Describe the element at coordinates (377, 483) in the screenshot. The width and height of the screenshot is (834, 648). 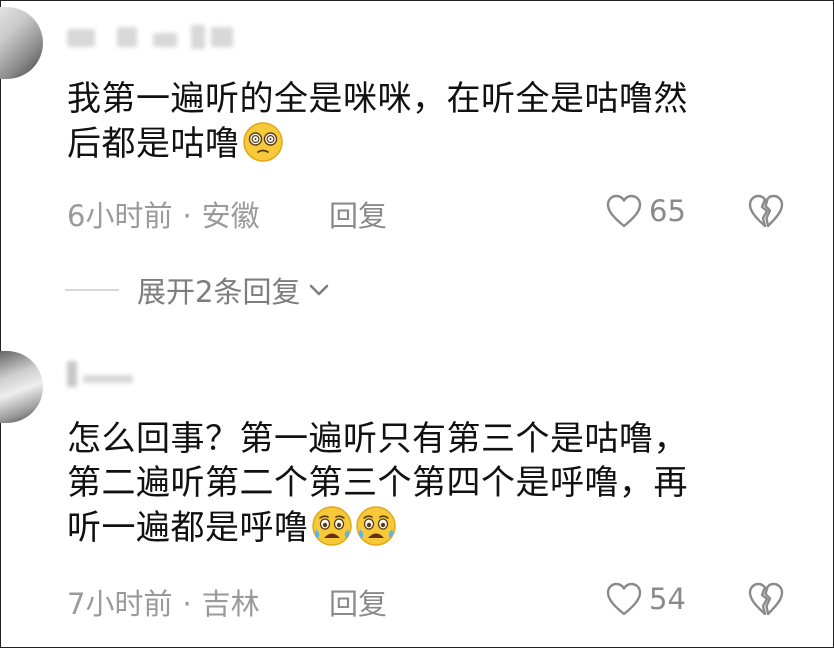
I see `comment-text-line: 第二遍听第二个第三个第四个是呼噜，再` at that location.